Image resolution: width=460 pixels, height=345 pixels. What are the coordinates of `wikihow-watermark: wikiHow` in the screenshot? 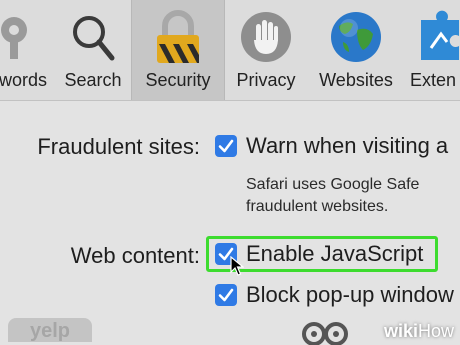 It's located at (419, 331).